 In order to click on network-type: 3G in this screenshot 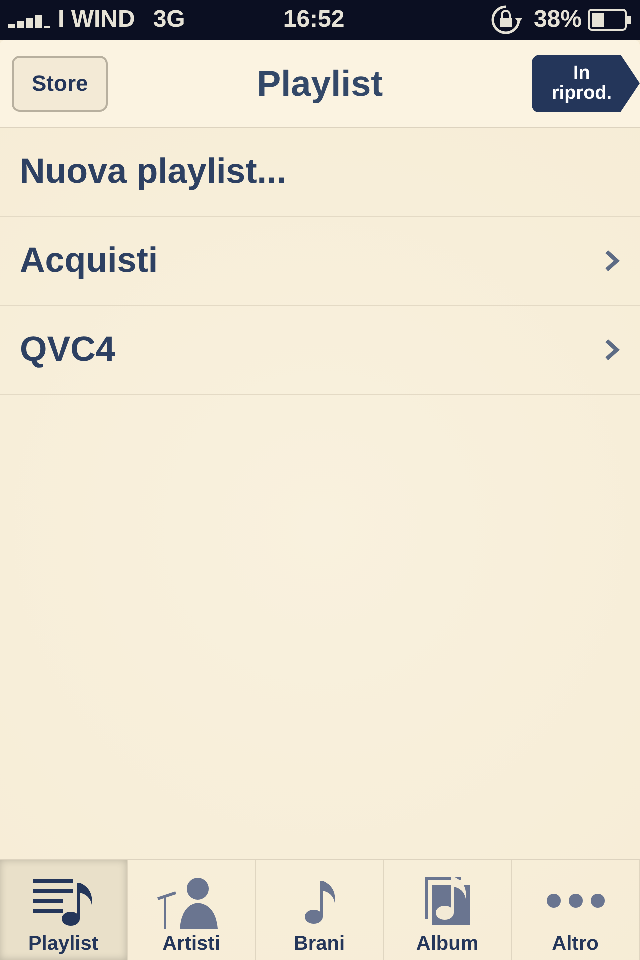, I will do `click(169, 20)`.